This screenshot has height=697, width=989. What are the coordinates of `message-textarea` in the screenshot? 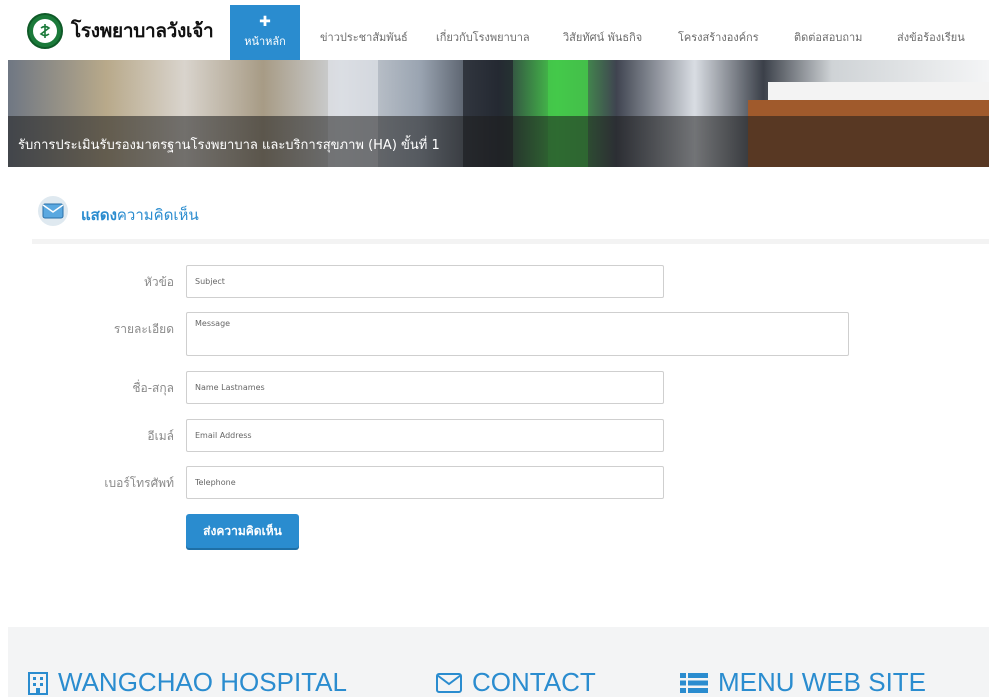 It's located at (517, 334).